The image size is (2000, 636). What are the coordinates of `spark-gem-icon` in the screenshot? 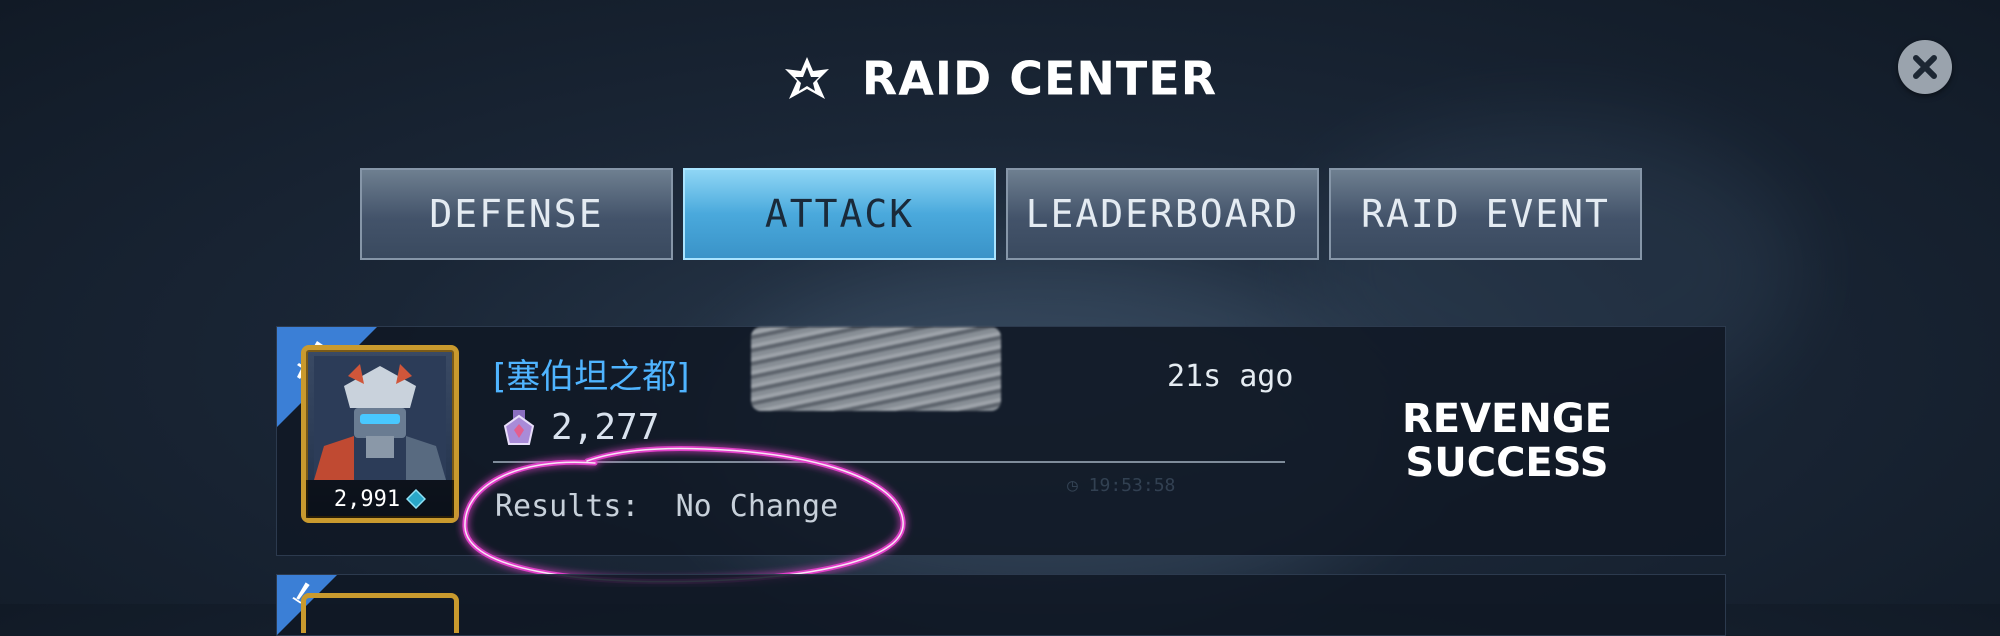 It's located at (416, 499).